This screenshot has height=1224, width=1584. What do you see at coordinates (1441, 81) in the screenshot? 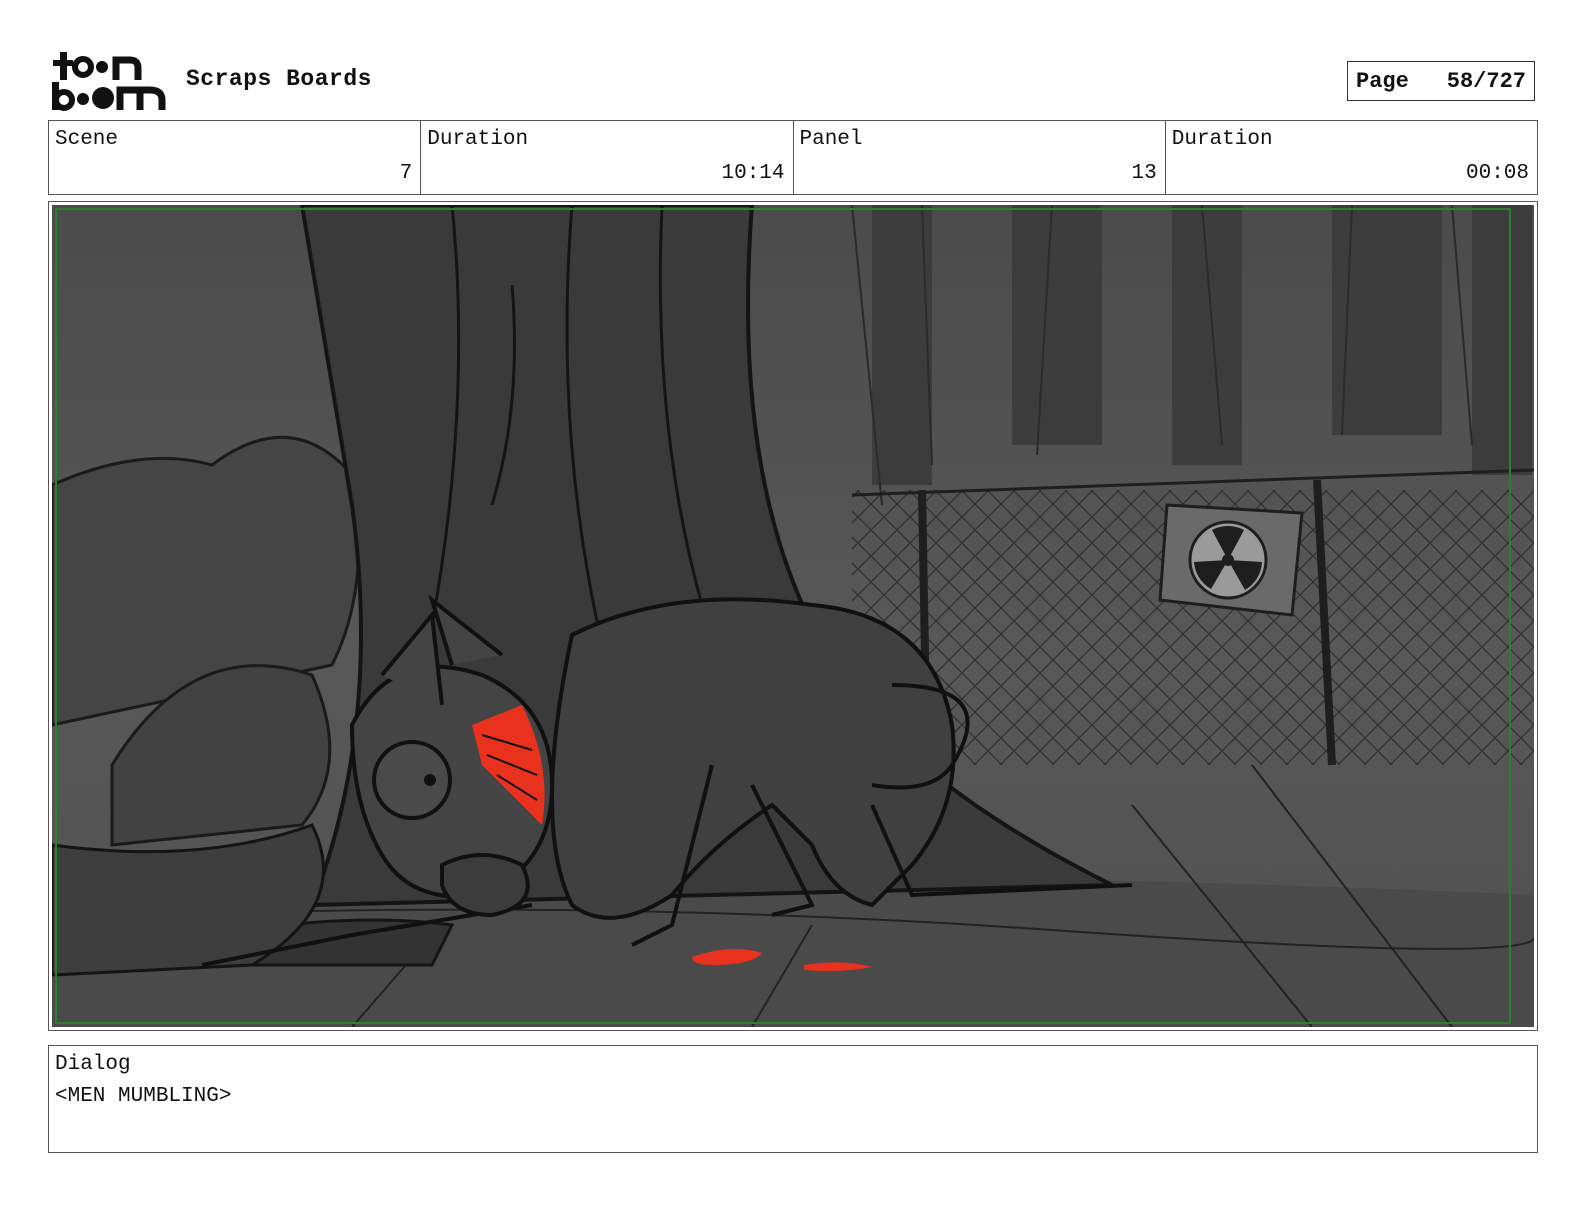
I see `page-indicator: Page 58/727` at bounding box center [1441, 81].